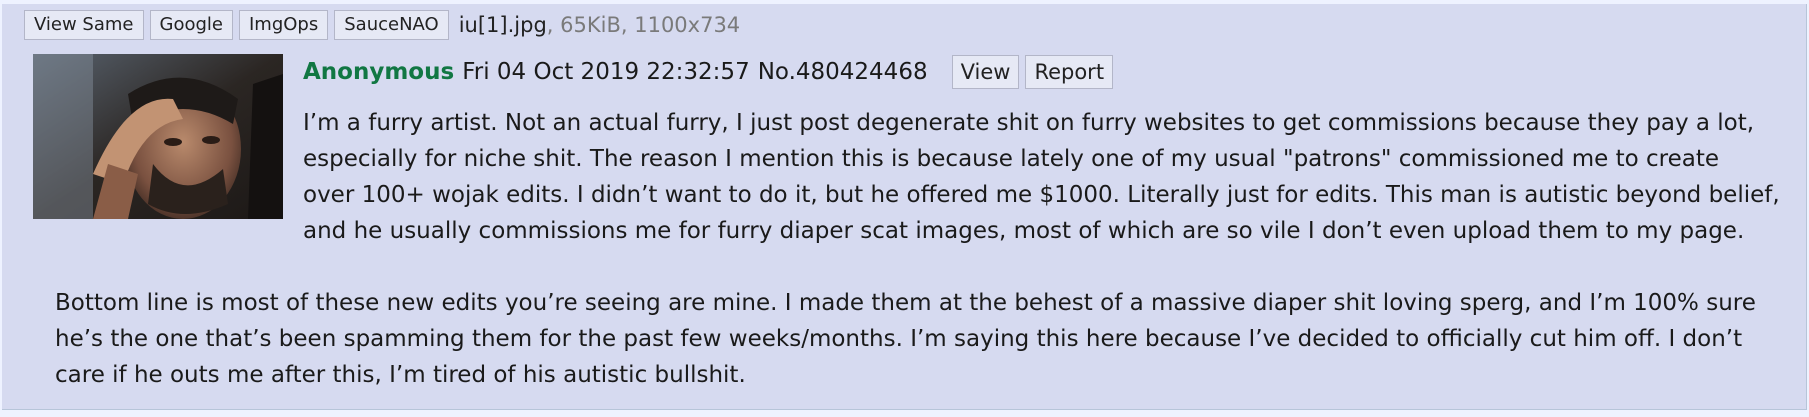 The width and height of the screenshot is (1809, 417). What do you see at coordinates (503, 25) in the screenshot?
I see `file-name-link: iu[1].jpg` at bounding box center [503, 25].